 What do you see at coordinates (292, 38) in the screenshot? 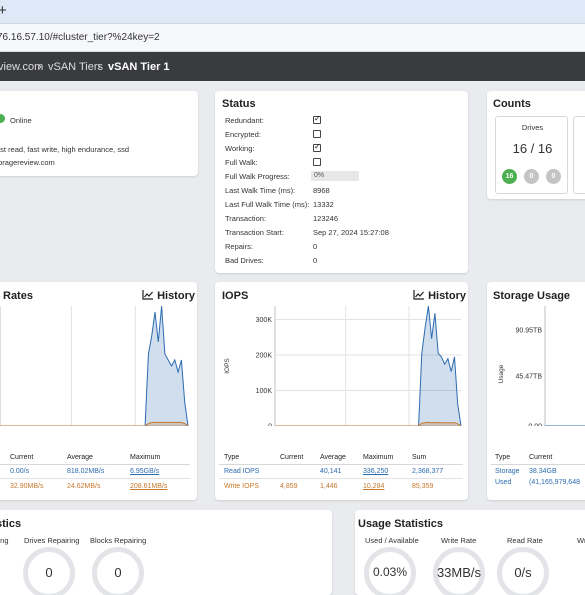
I see `address-bar: 76.16.57.10/#cluster_tier?%24key=2` at bounding box center [292, 38].